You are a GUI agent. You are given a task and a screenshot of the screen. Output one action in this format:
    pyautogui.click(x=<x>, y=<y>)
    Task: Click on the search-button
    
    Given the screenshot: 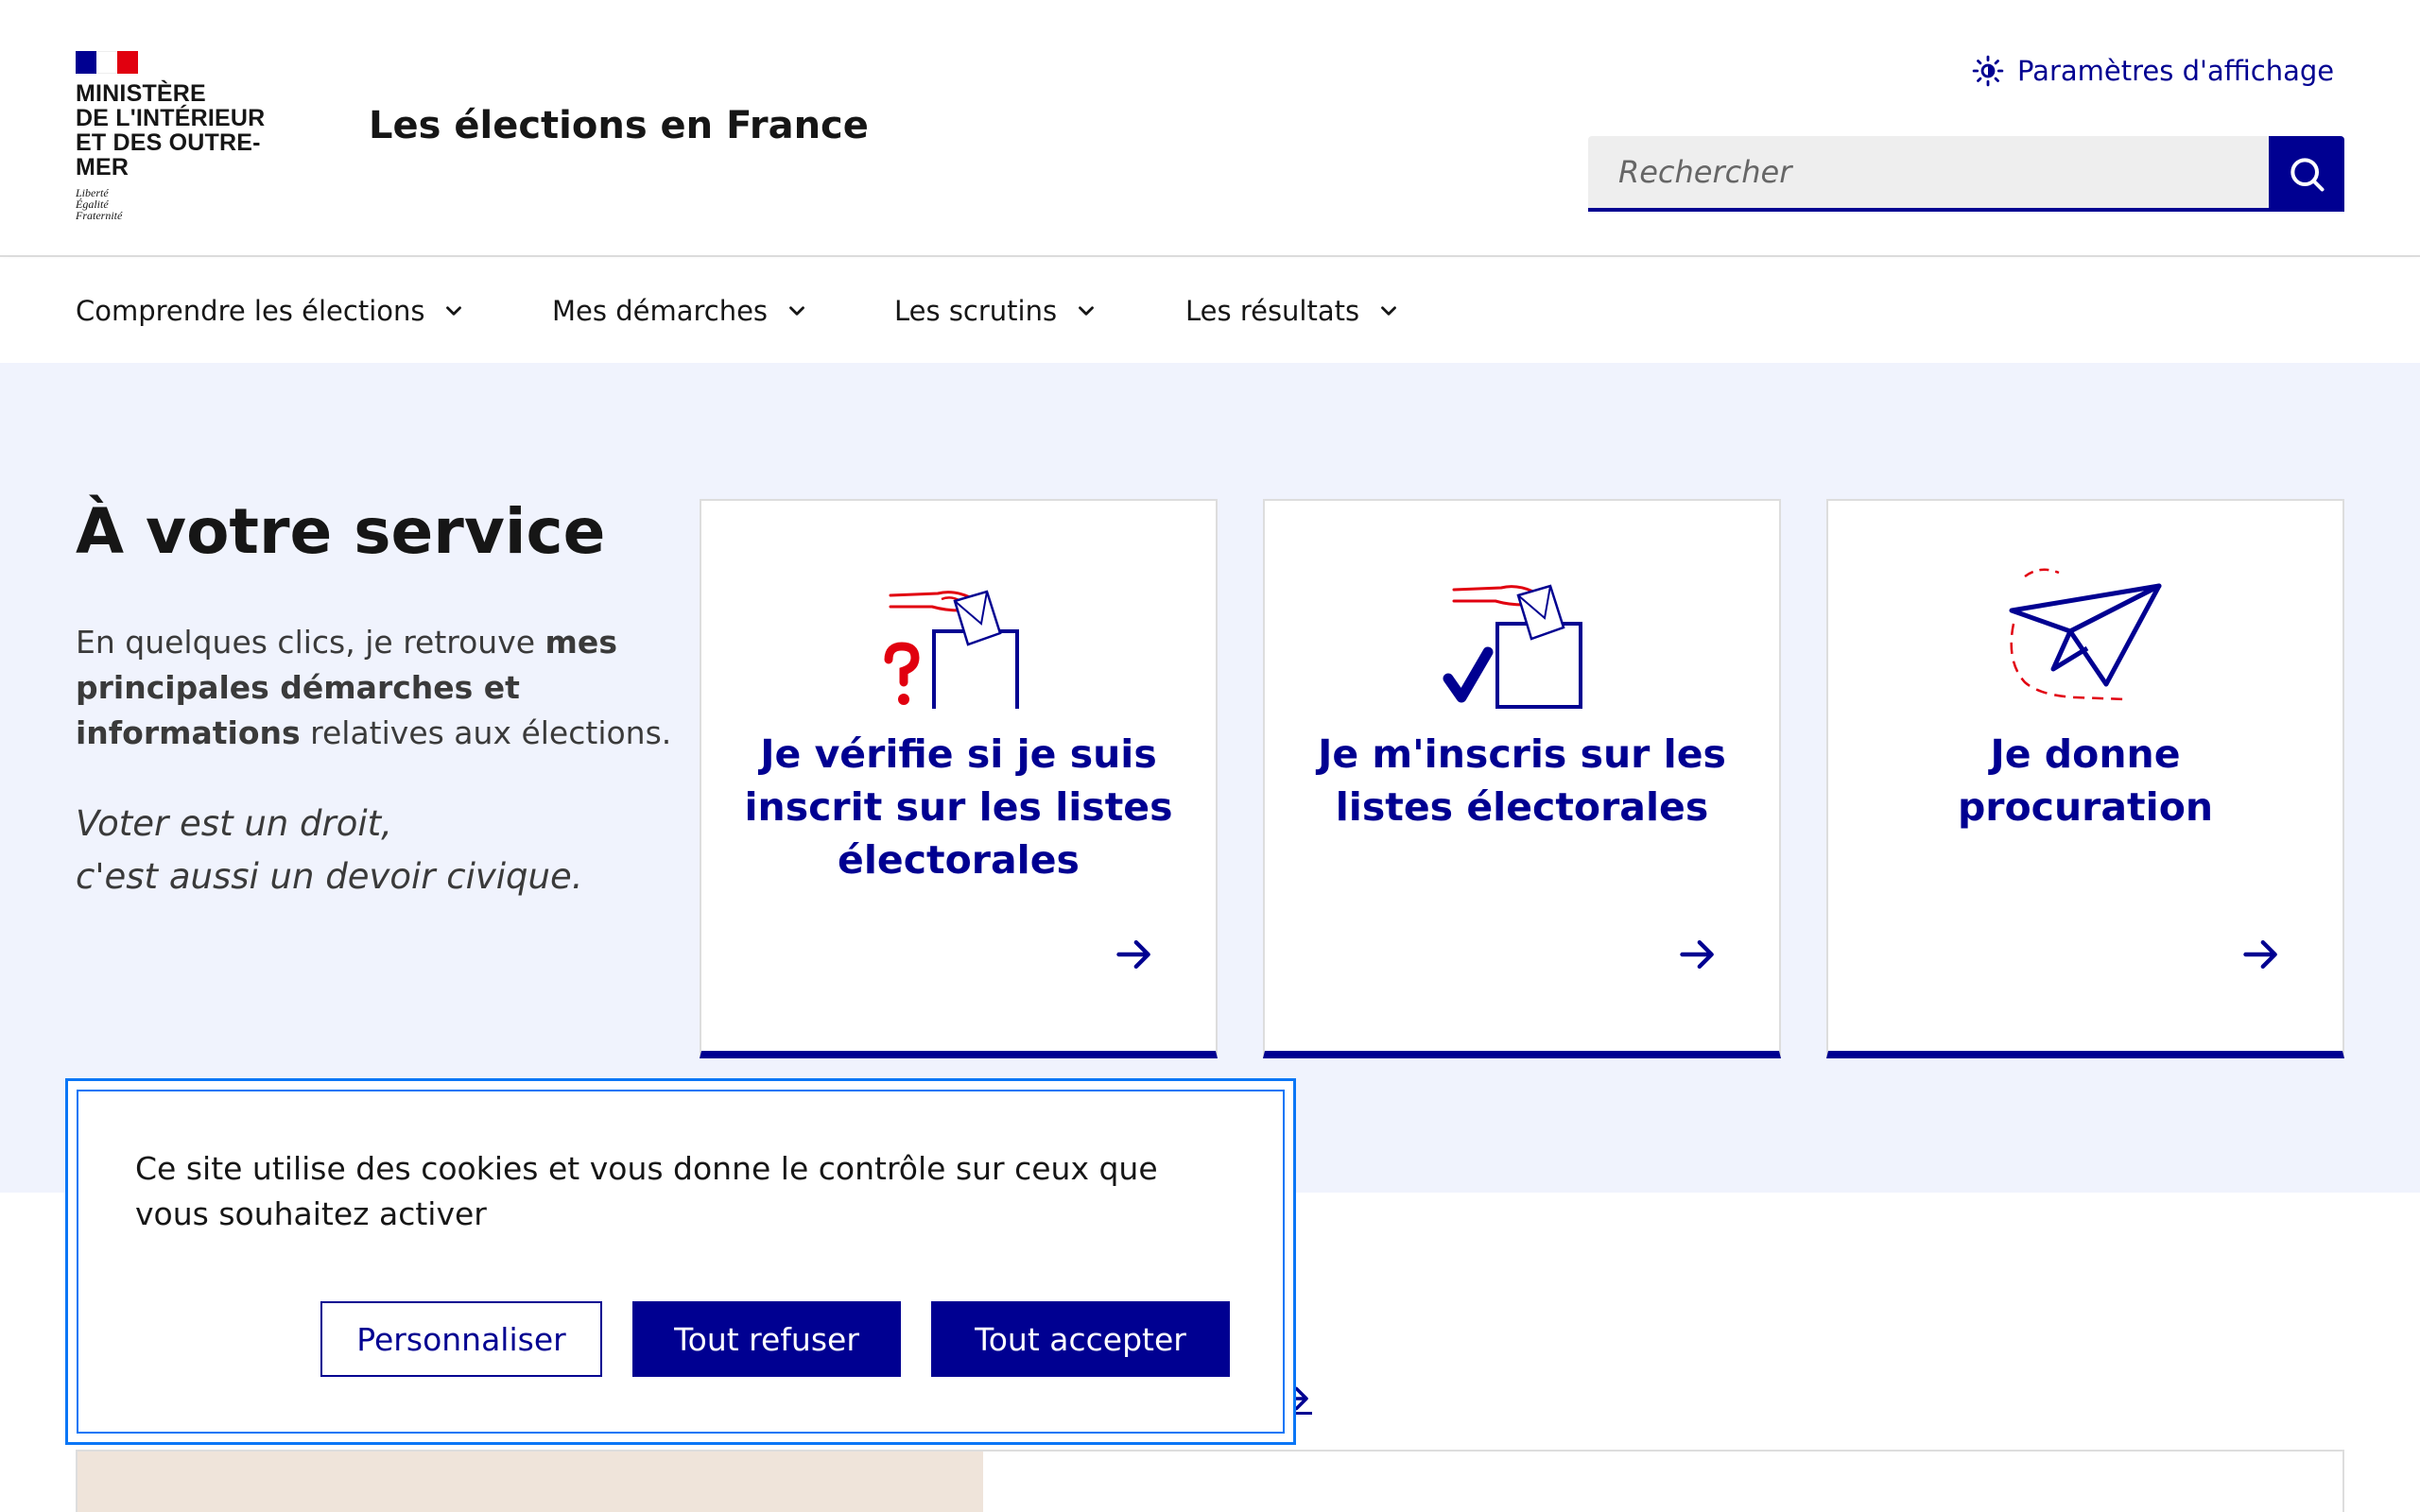 What is the action you would take?
    pyautogui.click(x=2306, y=174)
    